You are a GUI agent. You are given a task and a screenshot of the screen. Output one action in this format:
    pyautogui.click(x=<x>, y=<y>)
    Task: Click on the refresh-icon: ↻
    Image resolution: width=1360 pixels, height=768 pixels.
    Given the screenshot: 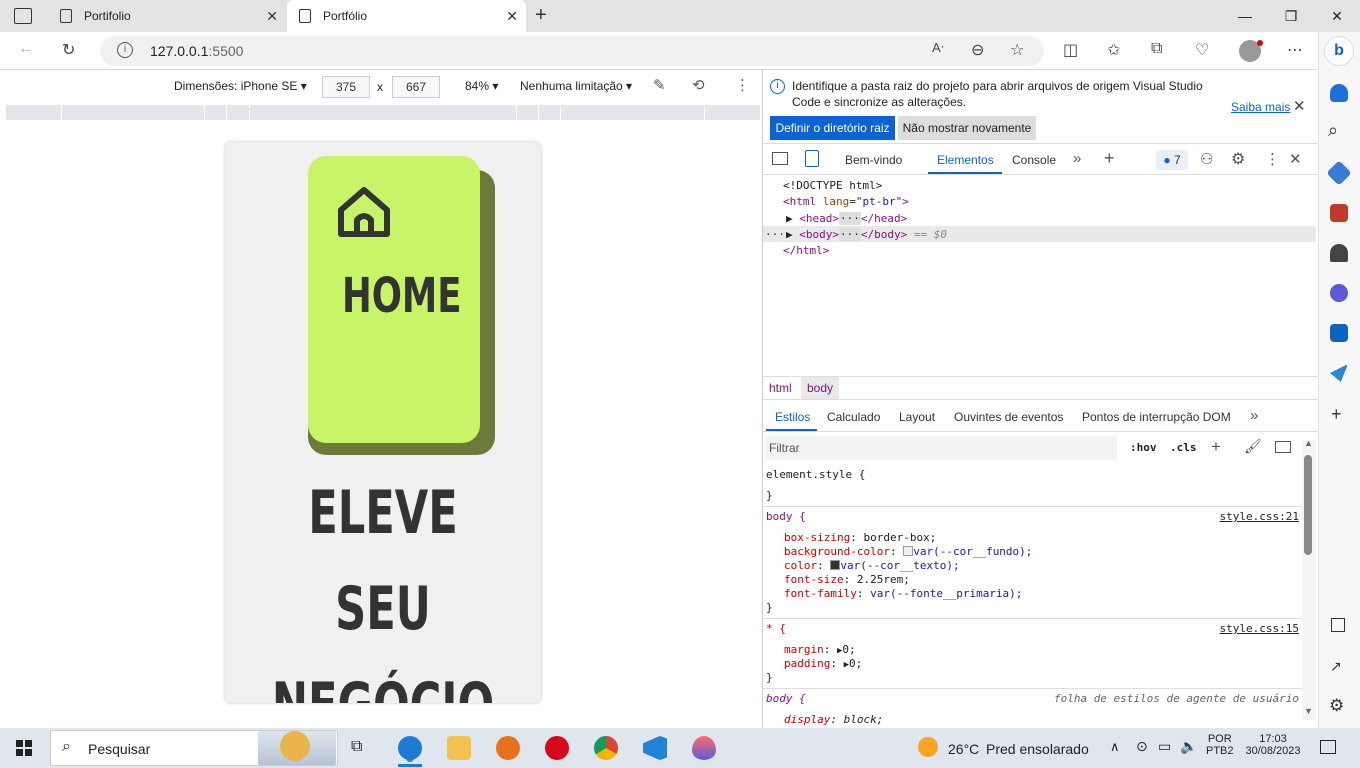 What is the action you would take?
    pyautogui.click(x=68, y=50)
    